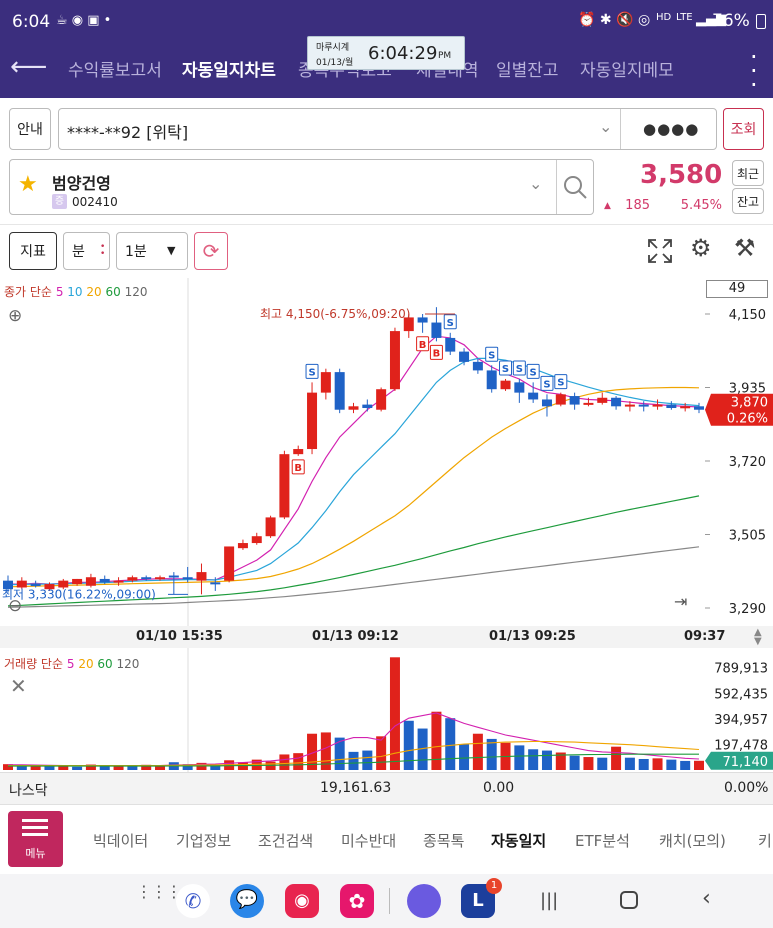  What do you see at coordinates (748, 173) in the screenshot?
I see `recent-button: 최근` at bounding box center [748, 173].